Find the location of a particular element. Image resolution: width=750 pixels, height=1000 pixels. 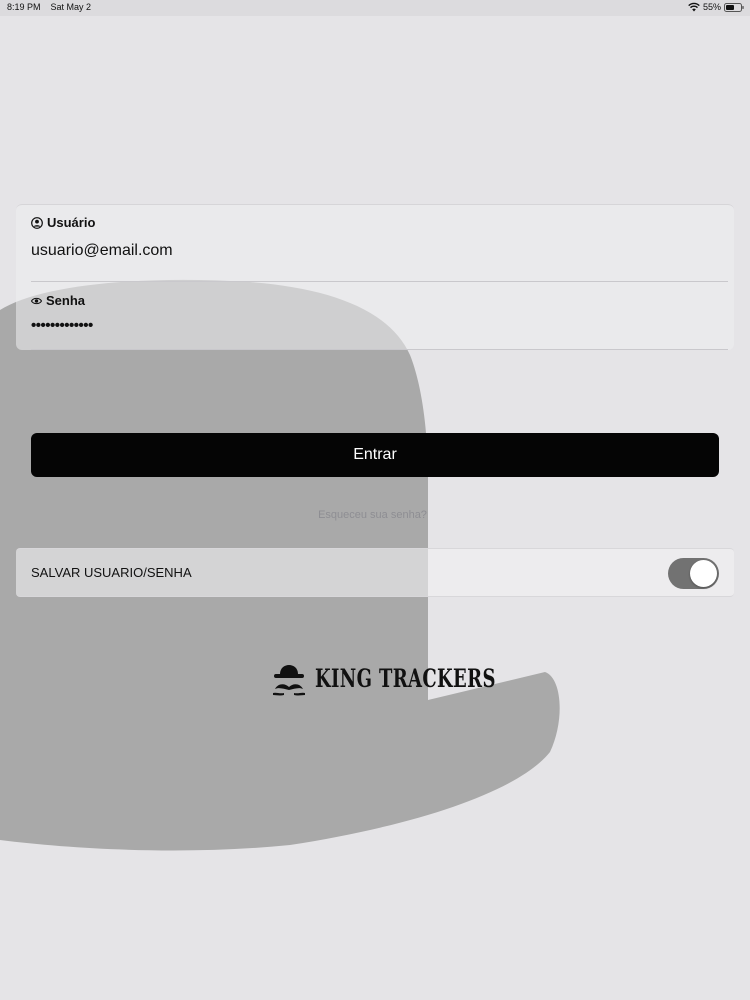

password-label-row: Senha is located at coordinates (379, 300).